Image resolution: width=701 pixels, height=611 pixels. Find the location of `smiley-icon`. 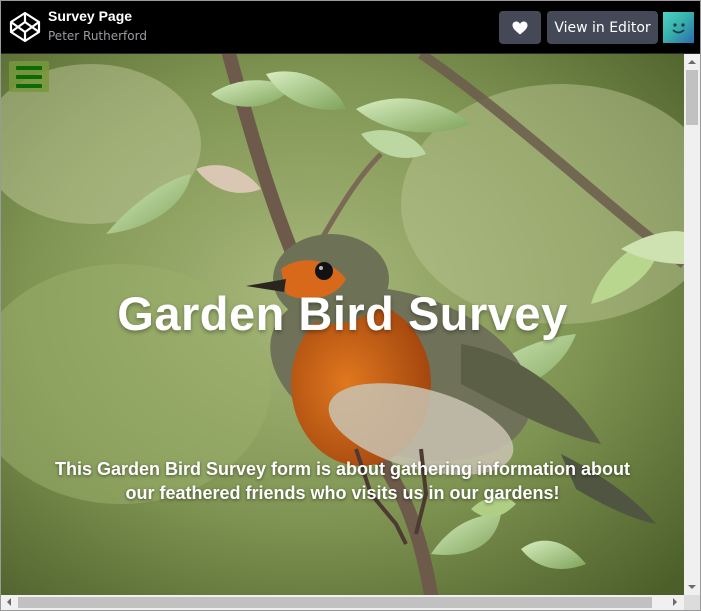

smiley-icon is located at coordinates (678, 28).